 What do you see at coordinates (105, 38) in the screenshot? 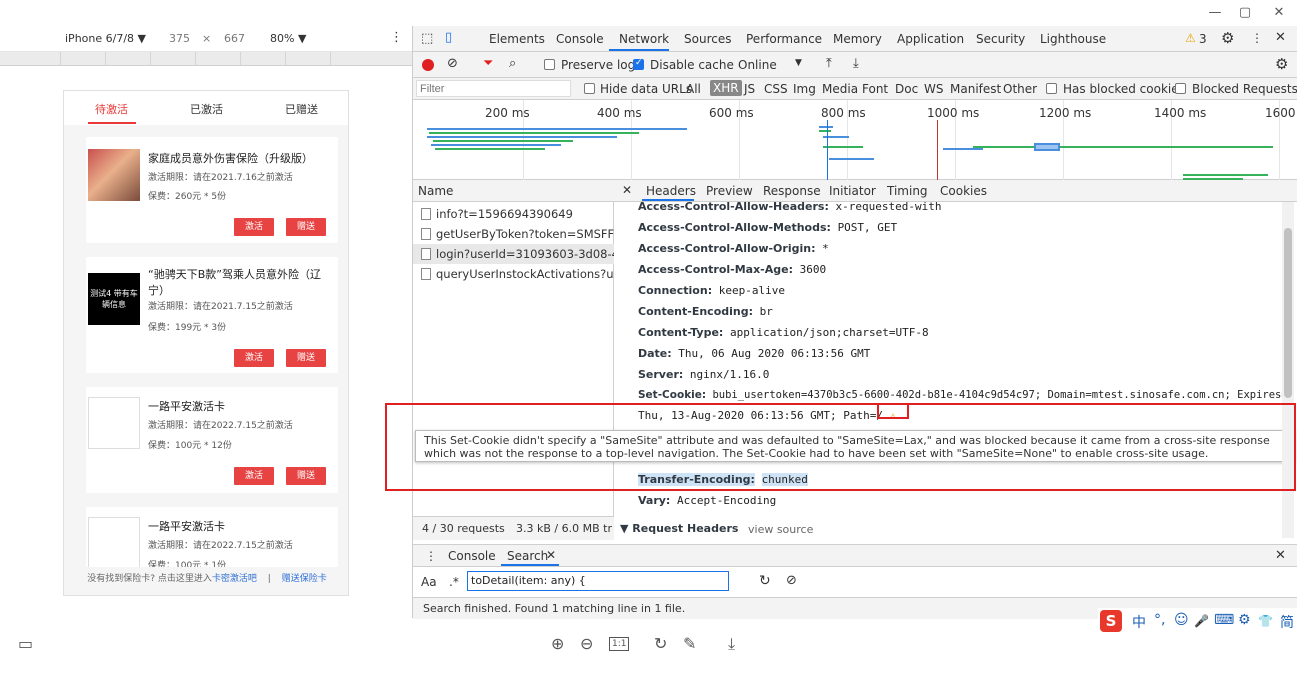
I see `device-select: iPhone 6/7/8 ▼` at bounding box center [105, 38].